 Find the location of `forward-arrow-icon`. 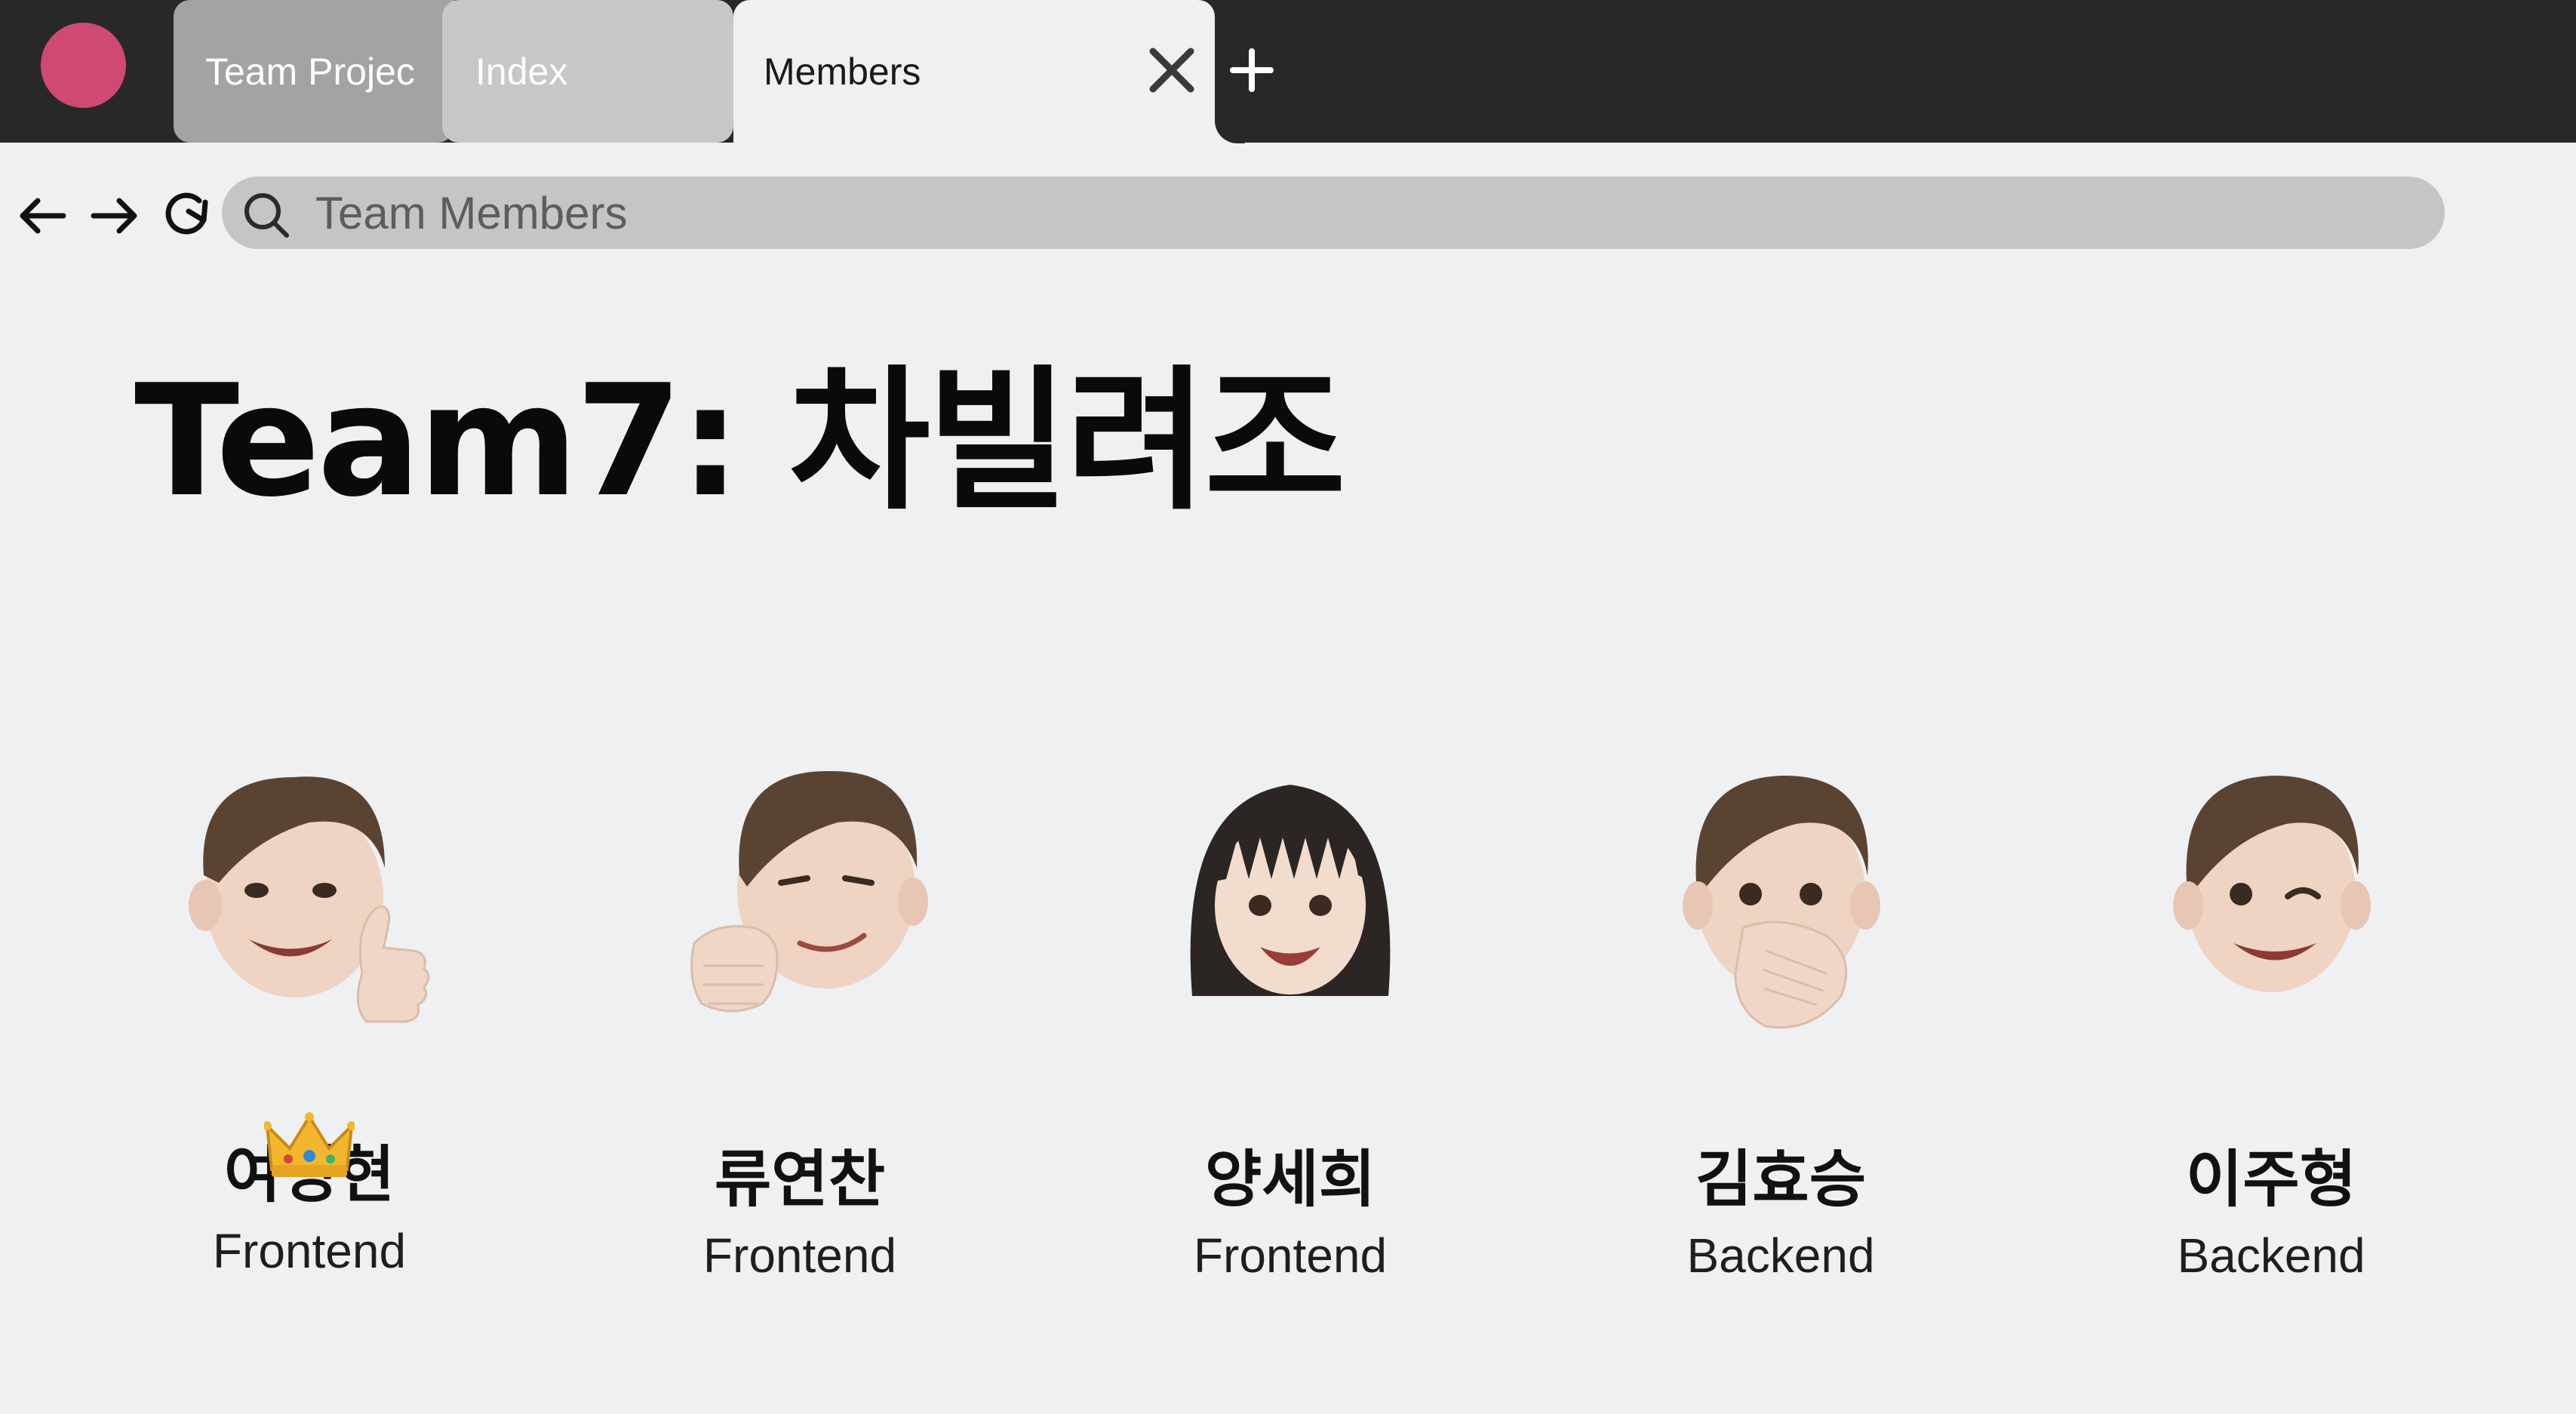

forward-arrow-icon is located at coordinates (115, 216).